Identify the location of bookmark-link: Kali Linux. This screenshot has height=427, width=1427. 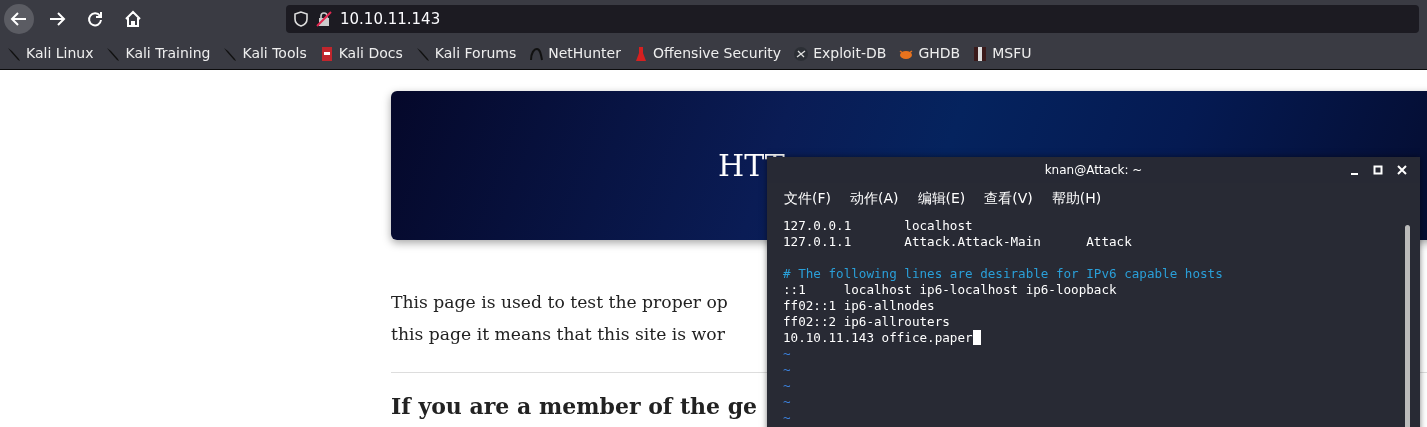
(50, 53).